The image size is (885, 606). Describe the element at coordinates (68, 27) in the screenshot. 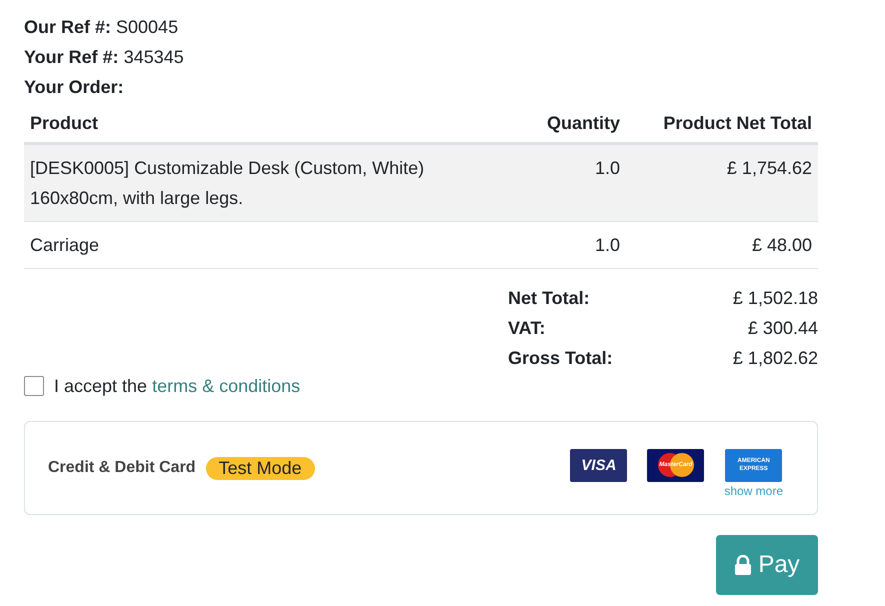

I see `ref-label: Our Ref #:` at that location.